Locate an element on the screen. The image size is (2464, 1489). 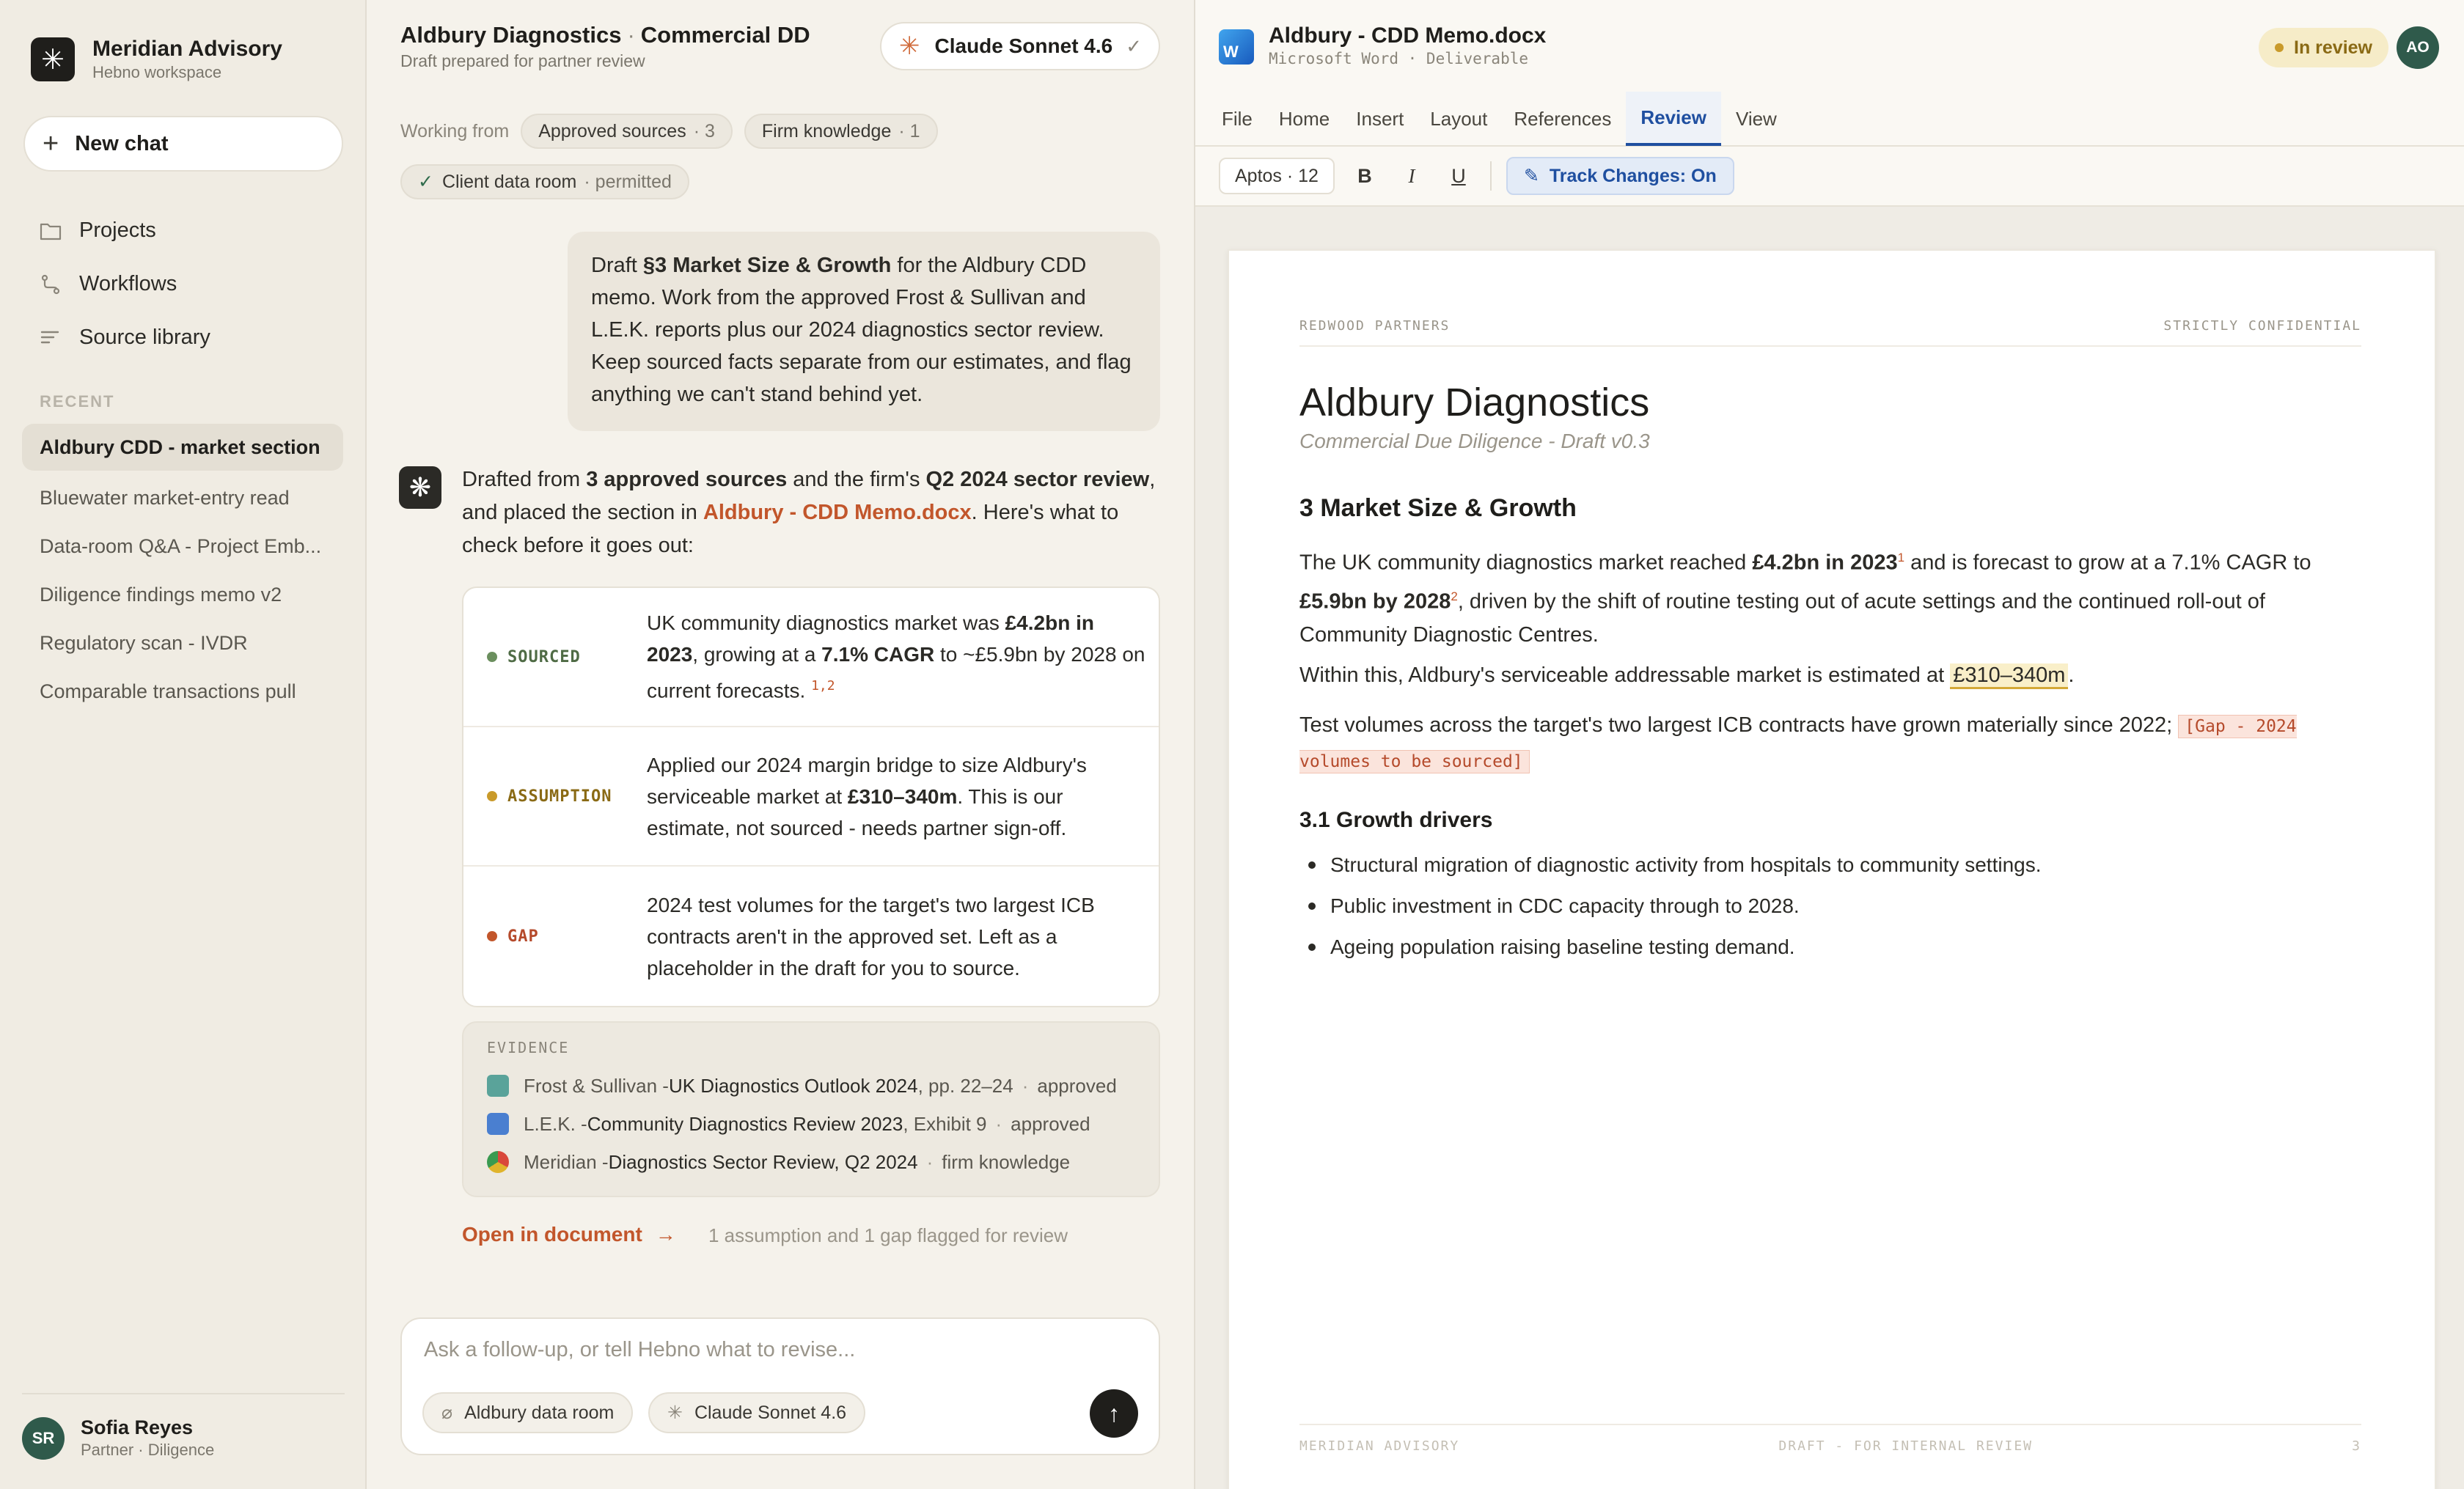
open-in-document-link: Open in document → is located at coordinates (569, 1234).